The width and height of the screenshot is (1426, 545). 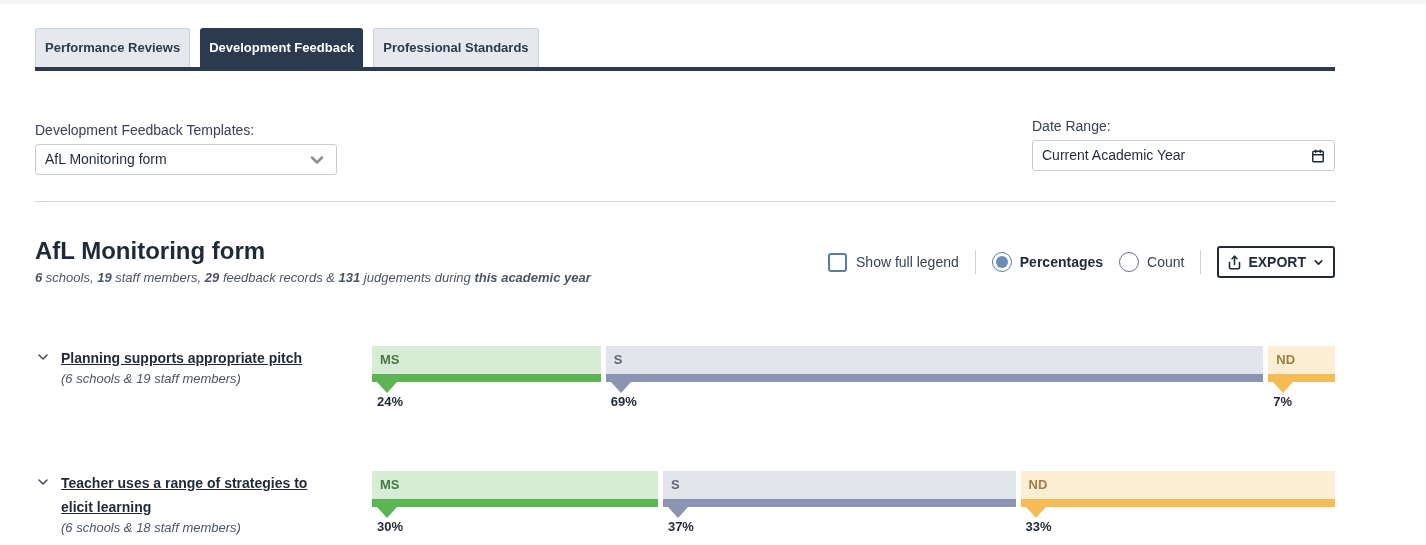 I want to click on criterion-link: Planning supports appropriate pitch, so click(x=200, y=357).